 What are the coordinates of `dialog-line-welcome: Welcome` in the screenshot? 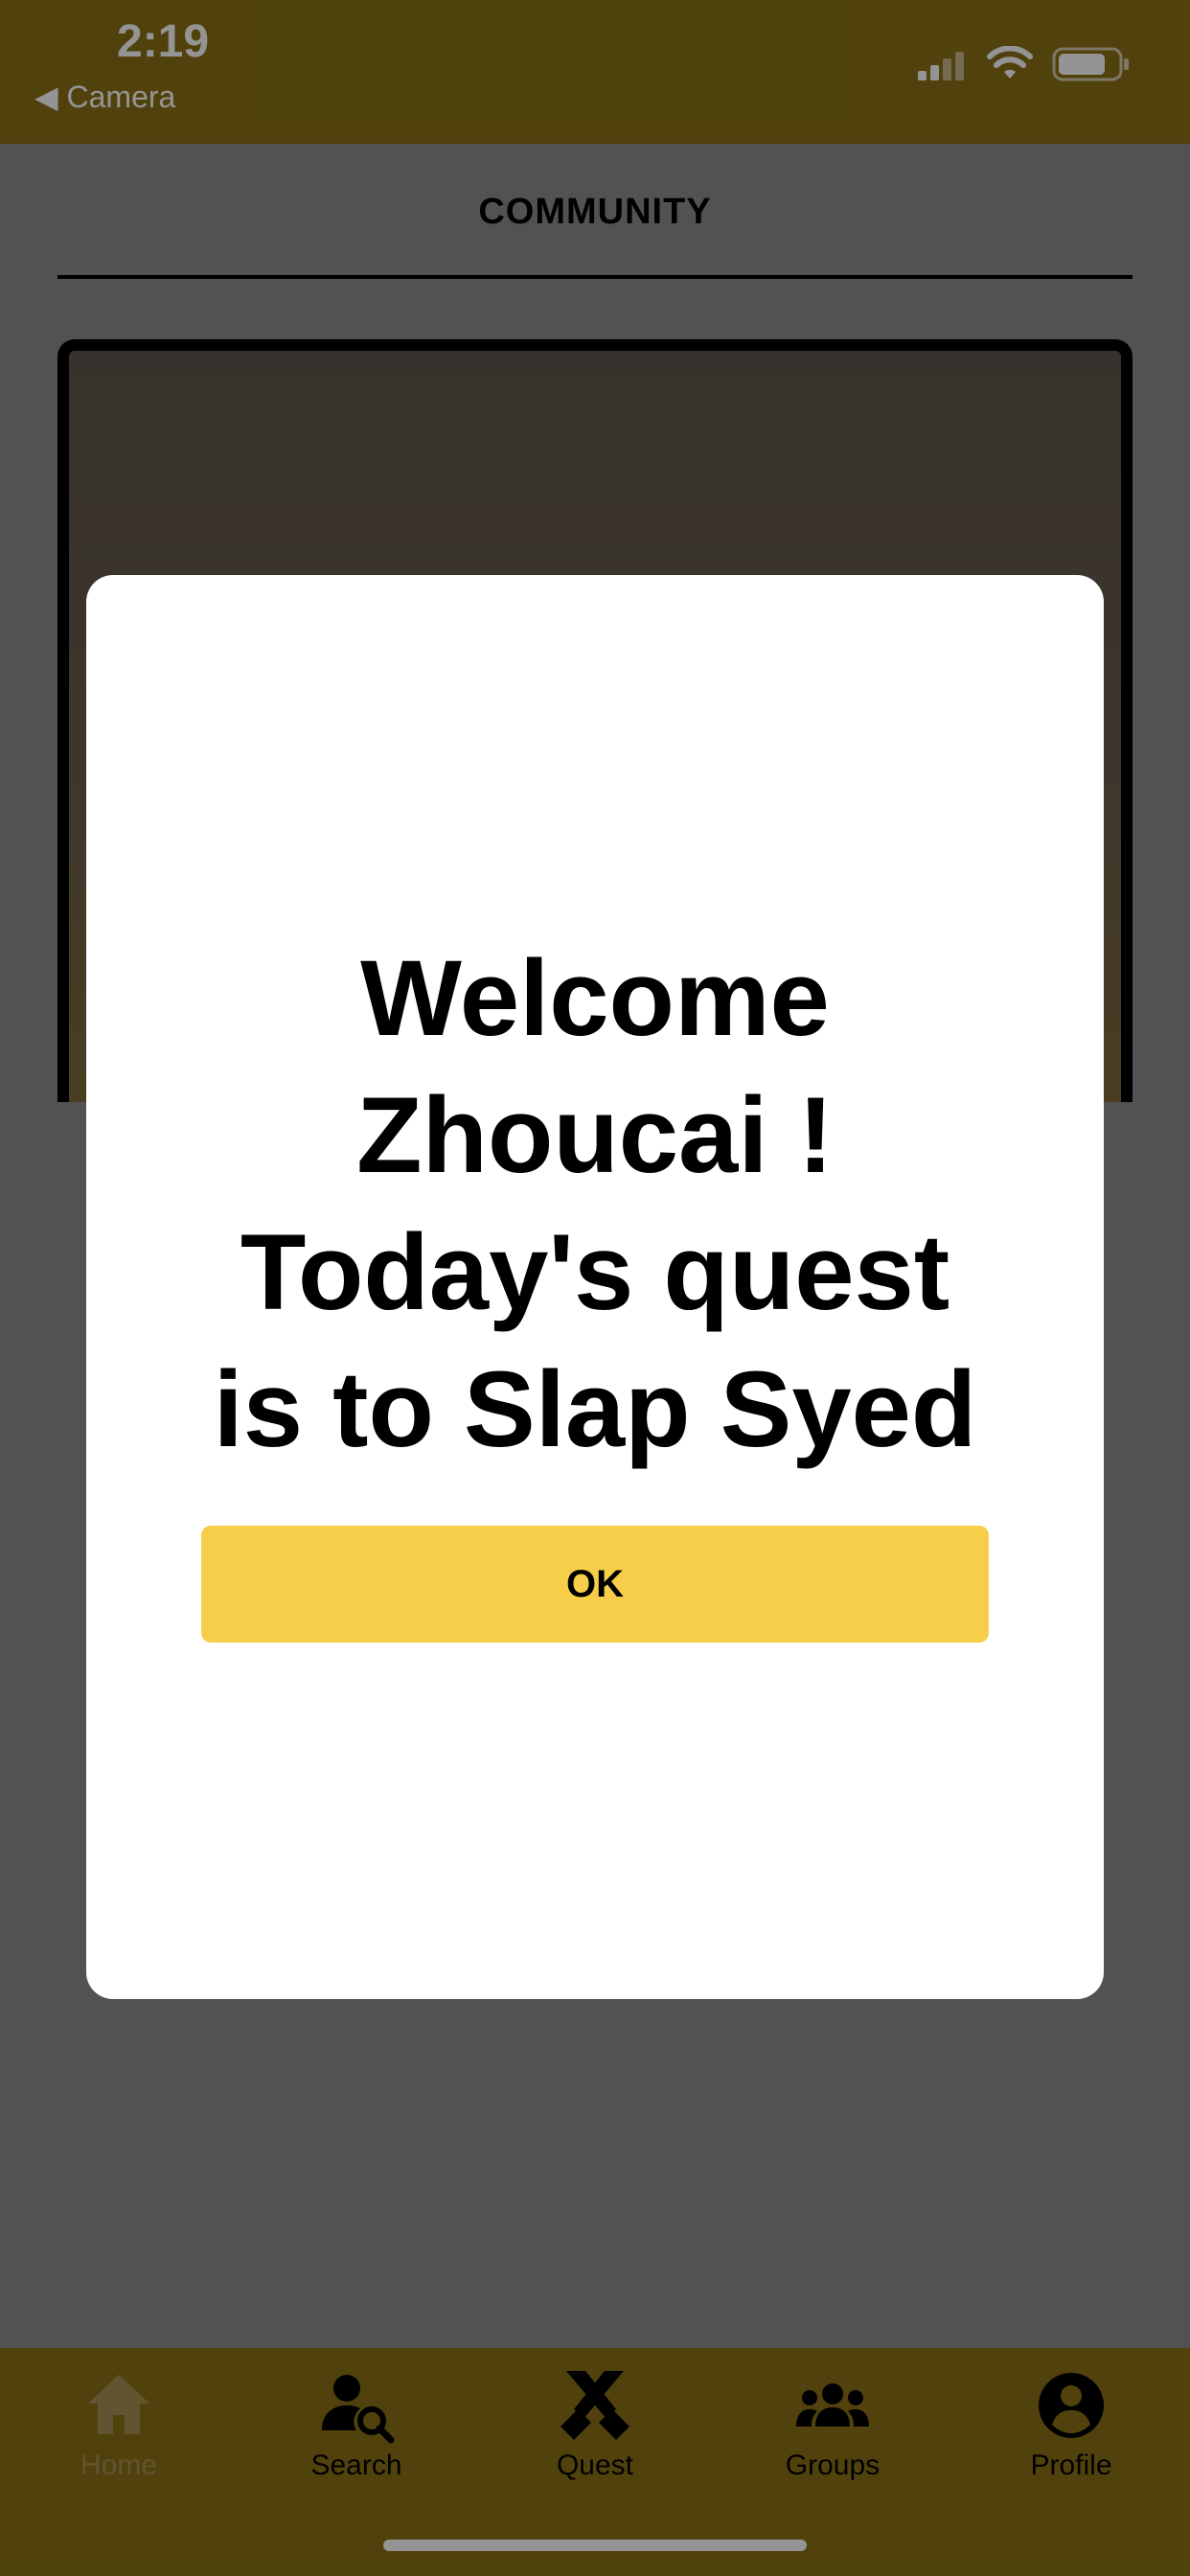 It's located at (595, 998).